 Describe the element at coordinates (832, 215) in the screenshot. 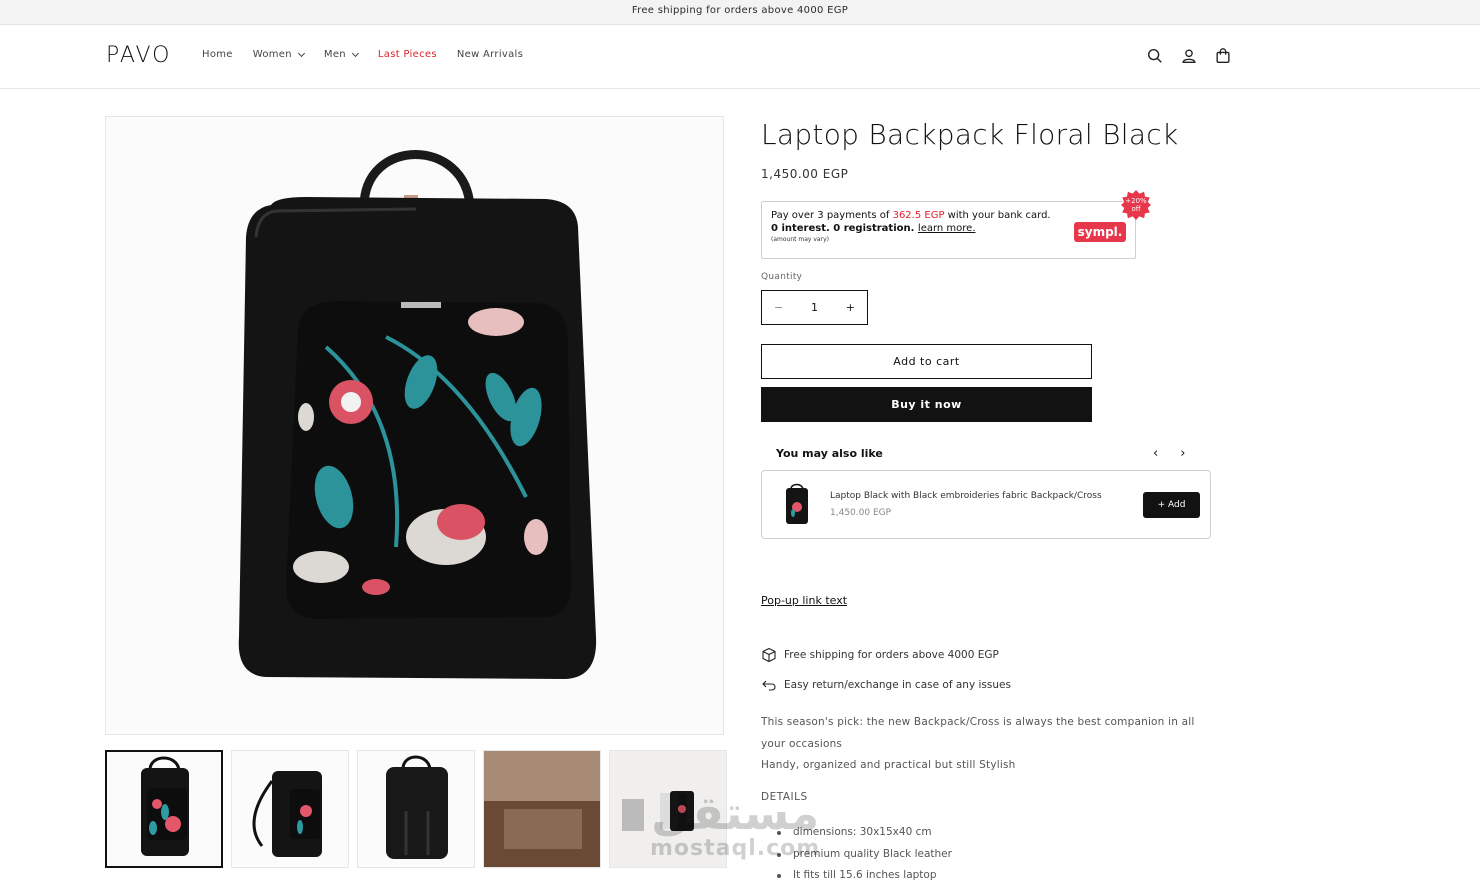

I see `sympl-text: Pay over 3 payments of` at that location.